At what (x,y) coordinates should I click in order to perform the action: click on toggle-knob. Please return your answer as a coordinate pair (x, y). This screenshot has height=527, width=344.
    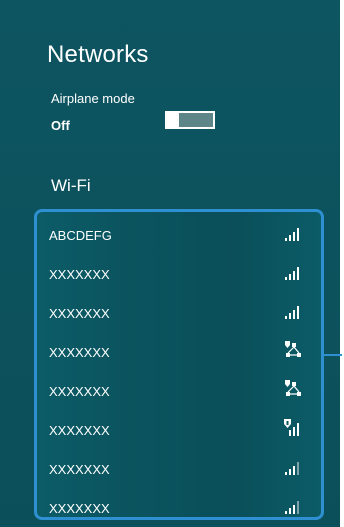
    Looking at the image, I should click on (172, 120).